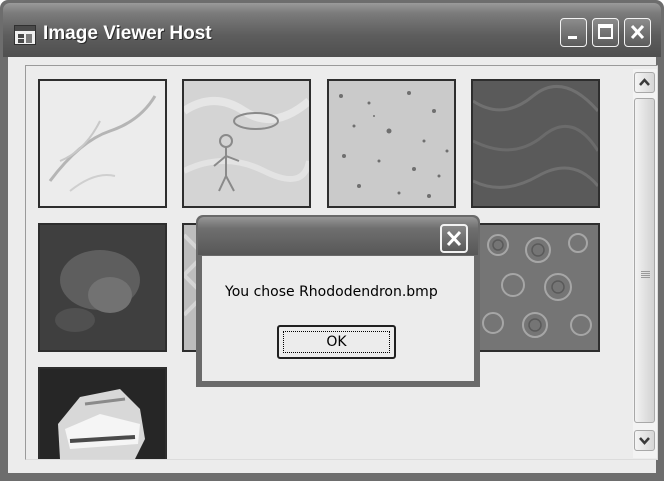 The height and width of the screenshot is (481, 664). I want to click on scroll-down-arrow-icon, so click(644, 441).